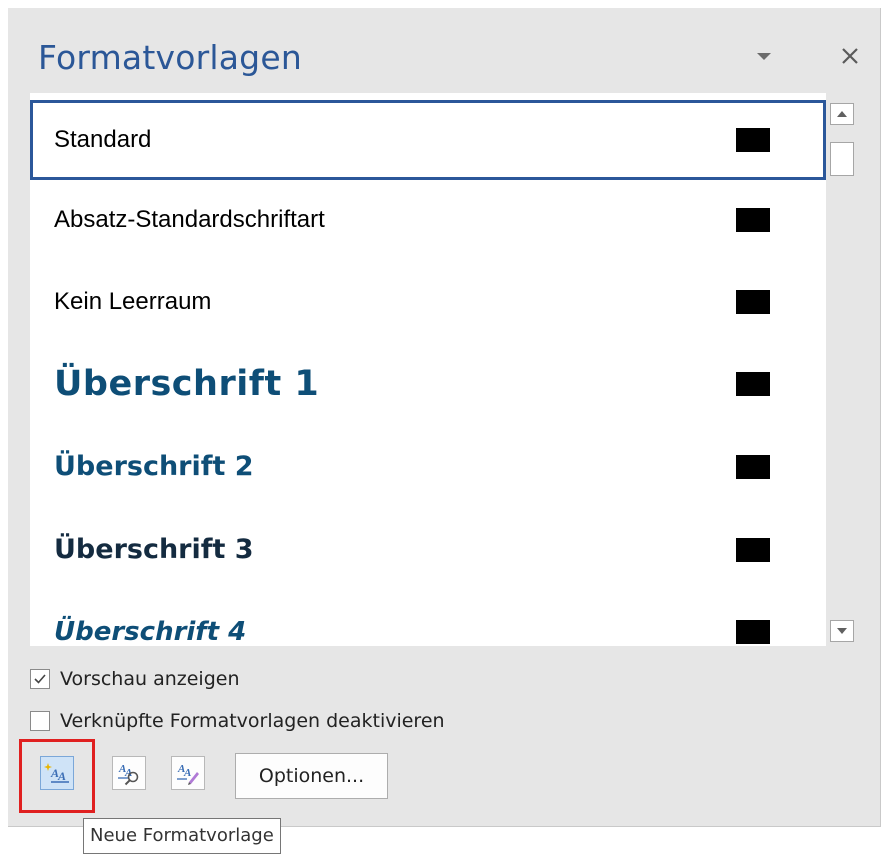 Image resolution: width=883 pixels, height=854 pixels. I want to click on style-item-ueberschrift-4: Überschrift 4, so click(428, 619).